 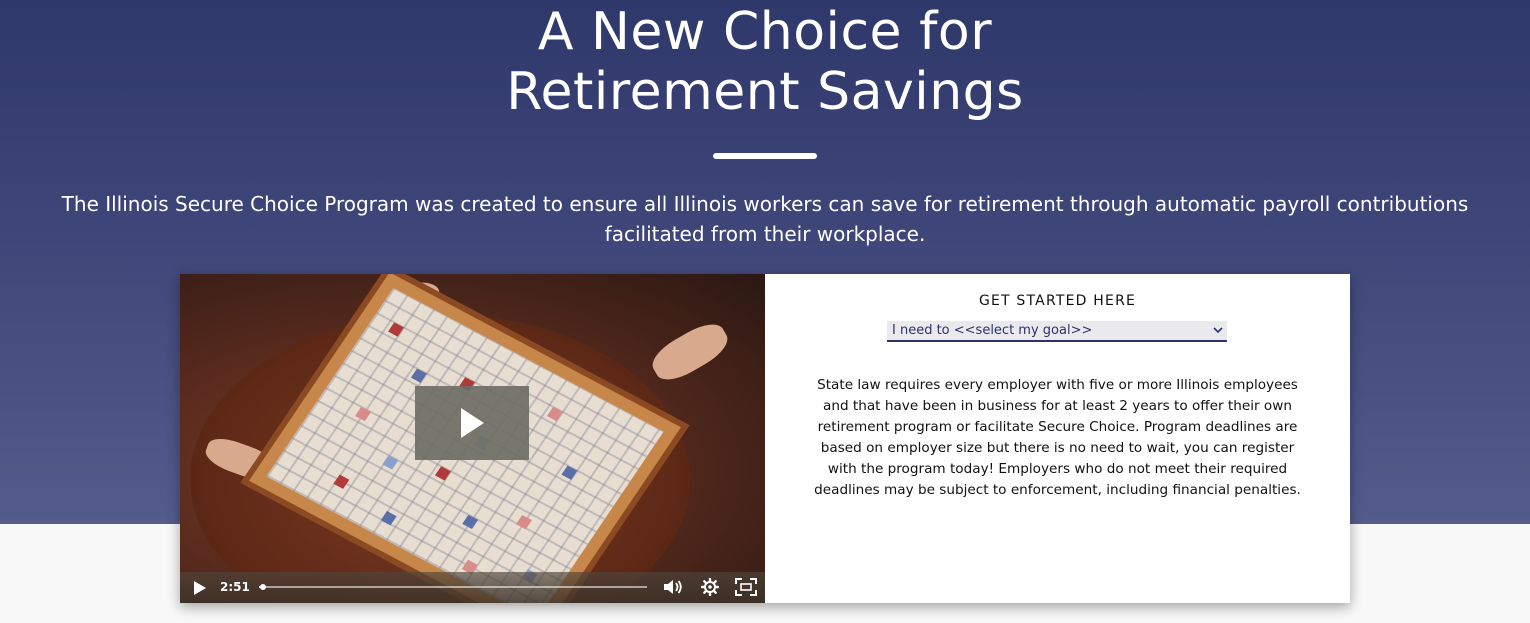 What do you see at coordinates (690, 352) in the screenshot?
I see `video-thumbnail-hand` at bounding box center [690, 352].